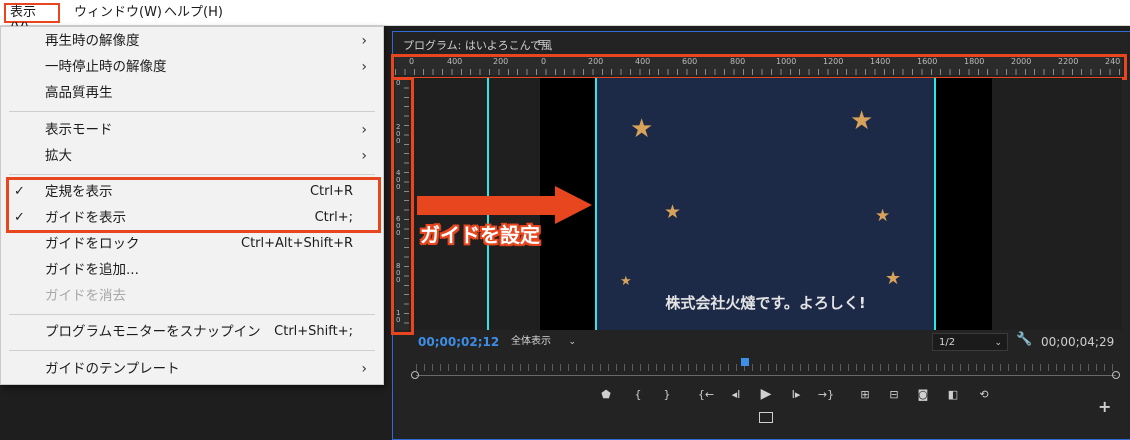 The width and height of the screenshot is (1130, 440). What do you see at coordinates (313, 331) in the screenshot?
I see `menu-item-shortcut: Ctrl+Shift+;` at bounding box center [313, 331].